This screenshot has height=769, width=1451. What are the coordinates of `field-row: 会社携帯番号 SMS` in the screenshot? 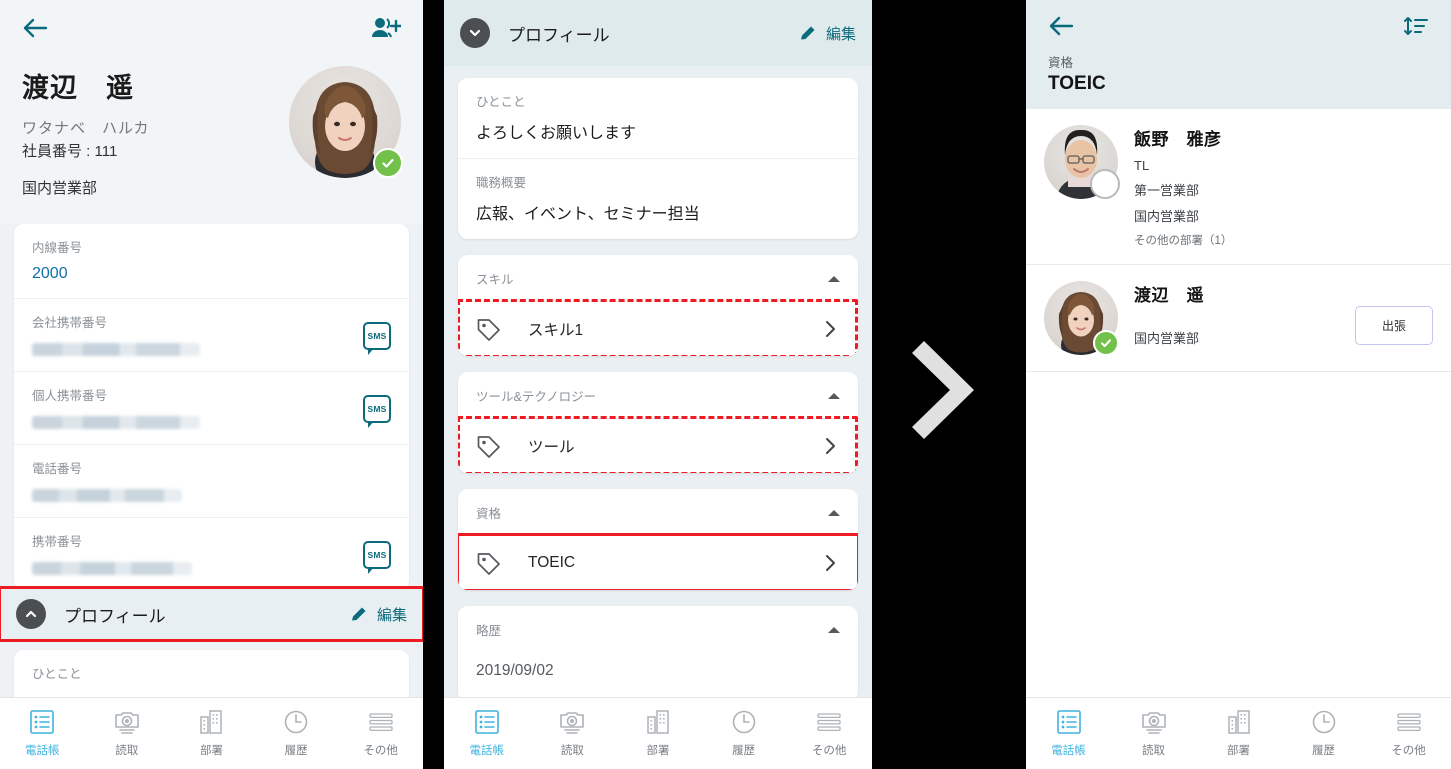 It's located at (211, 334).